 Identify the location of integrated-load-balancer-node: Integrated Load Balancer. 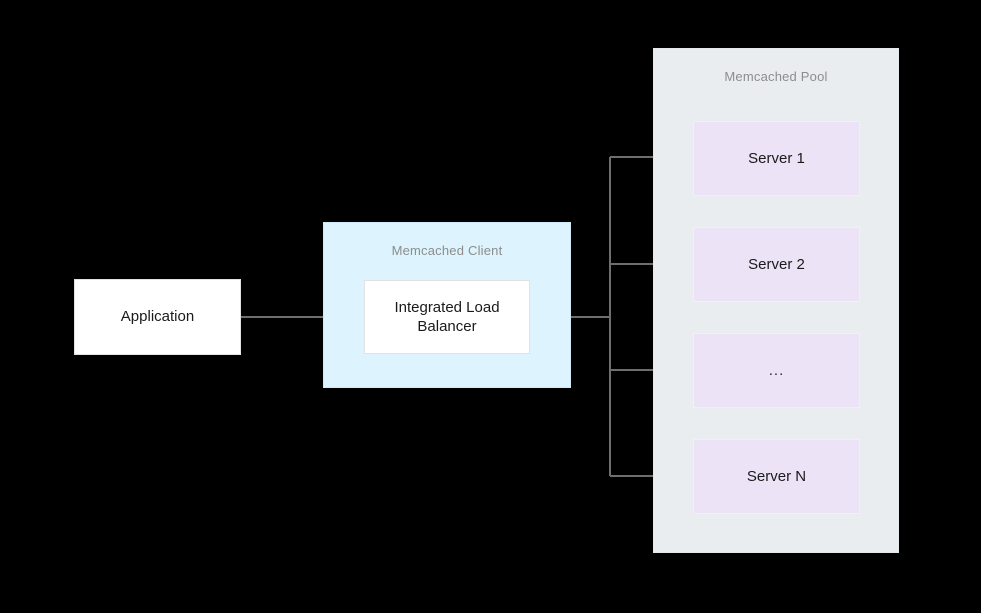
(447, 317).